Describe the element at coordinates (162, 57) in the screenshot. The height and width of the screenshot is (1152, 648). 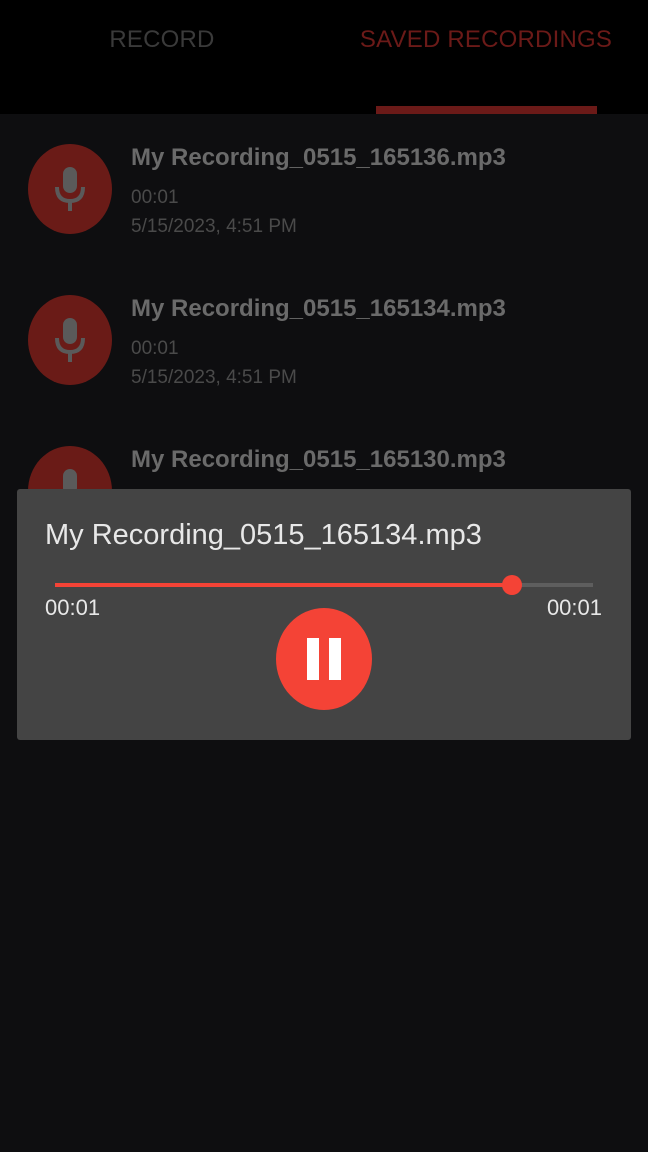
I see `tab-record: RECORD` at that location.